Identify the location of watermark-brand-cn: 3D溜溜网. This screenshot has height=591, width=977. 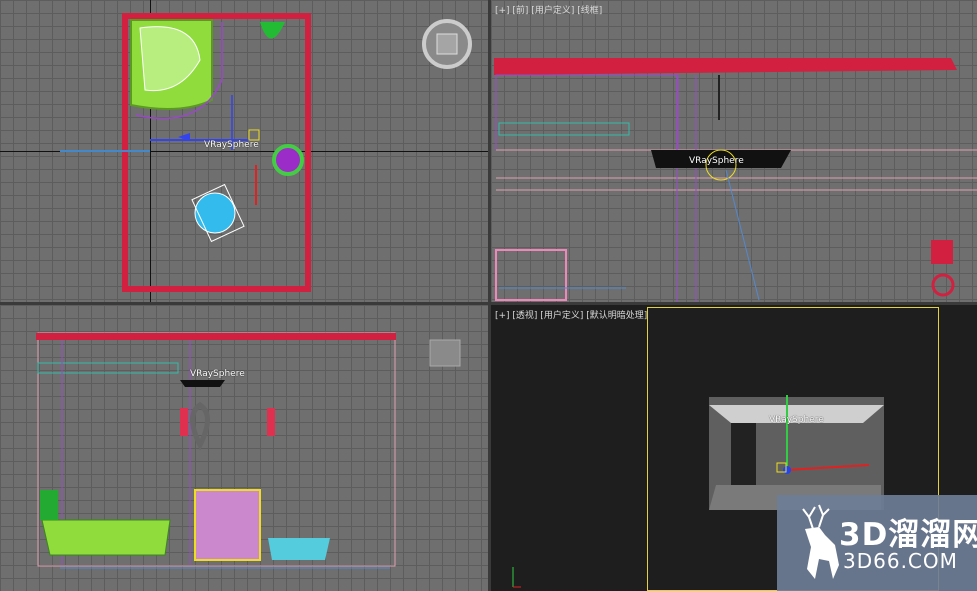
(908, 535).